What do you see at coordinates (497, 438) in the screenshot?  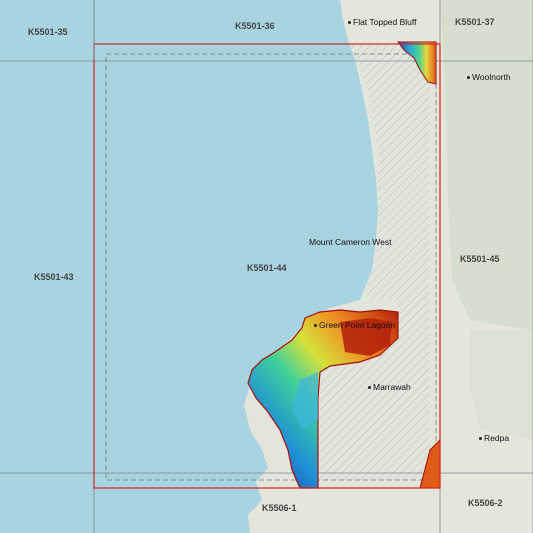 I see `place-label: Redpa` at bounding box center [497, 438].